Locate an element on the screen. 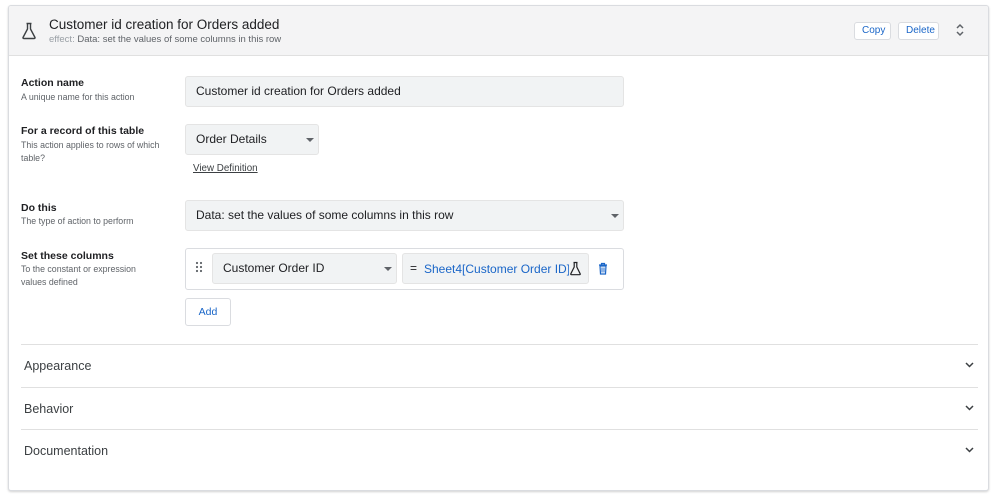 The width and height of the screenshot is (999, 497). effect-label: effect: is located at coordinates (62, 39).